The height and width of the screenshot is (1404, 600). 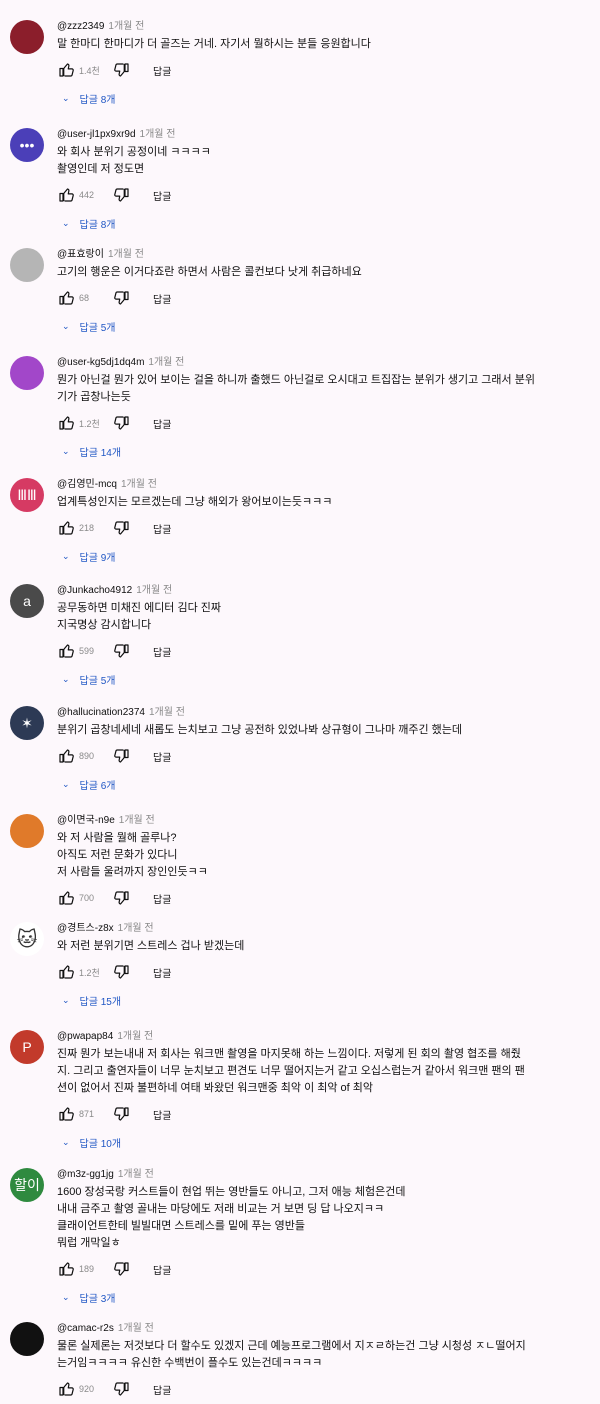 I want to click on view-replies-button: ⌄ 답글 3개, so click(x=327, y=1297).